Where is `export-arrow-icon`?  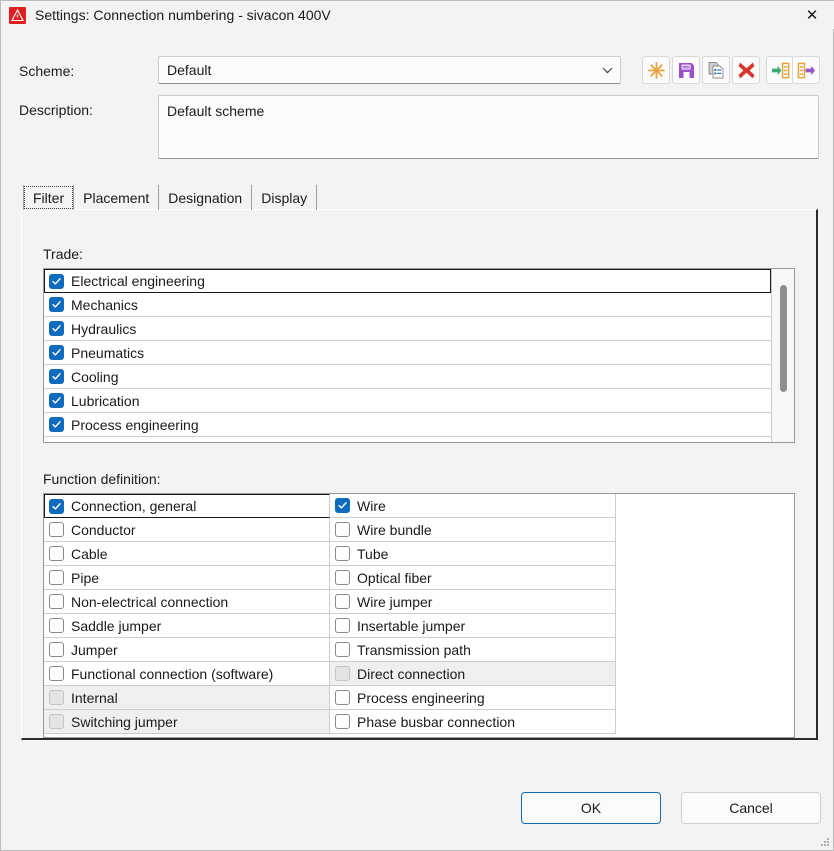
export-arrow-icon is located at coordinates (806, 70).